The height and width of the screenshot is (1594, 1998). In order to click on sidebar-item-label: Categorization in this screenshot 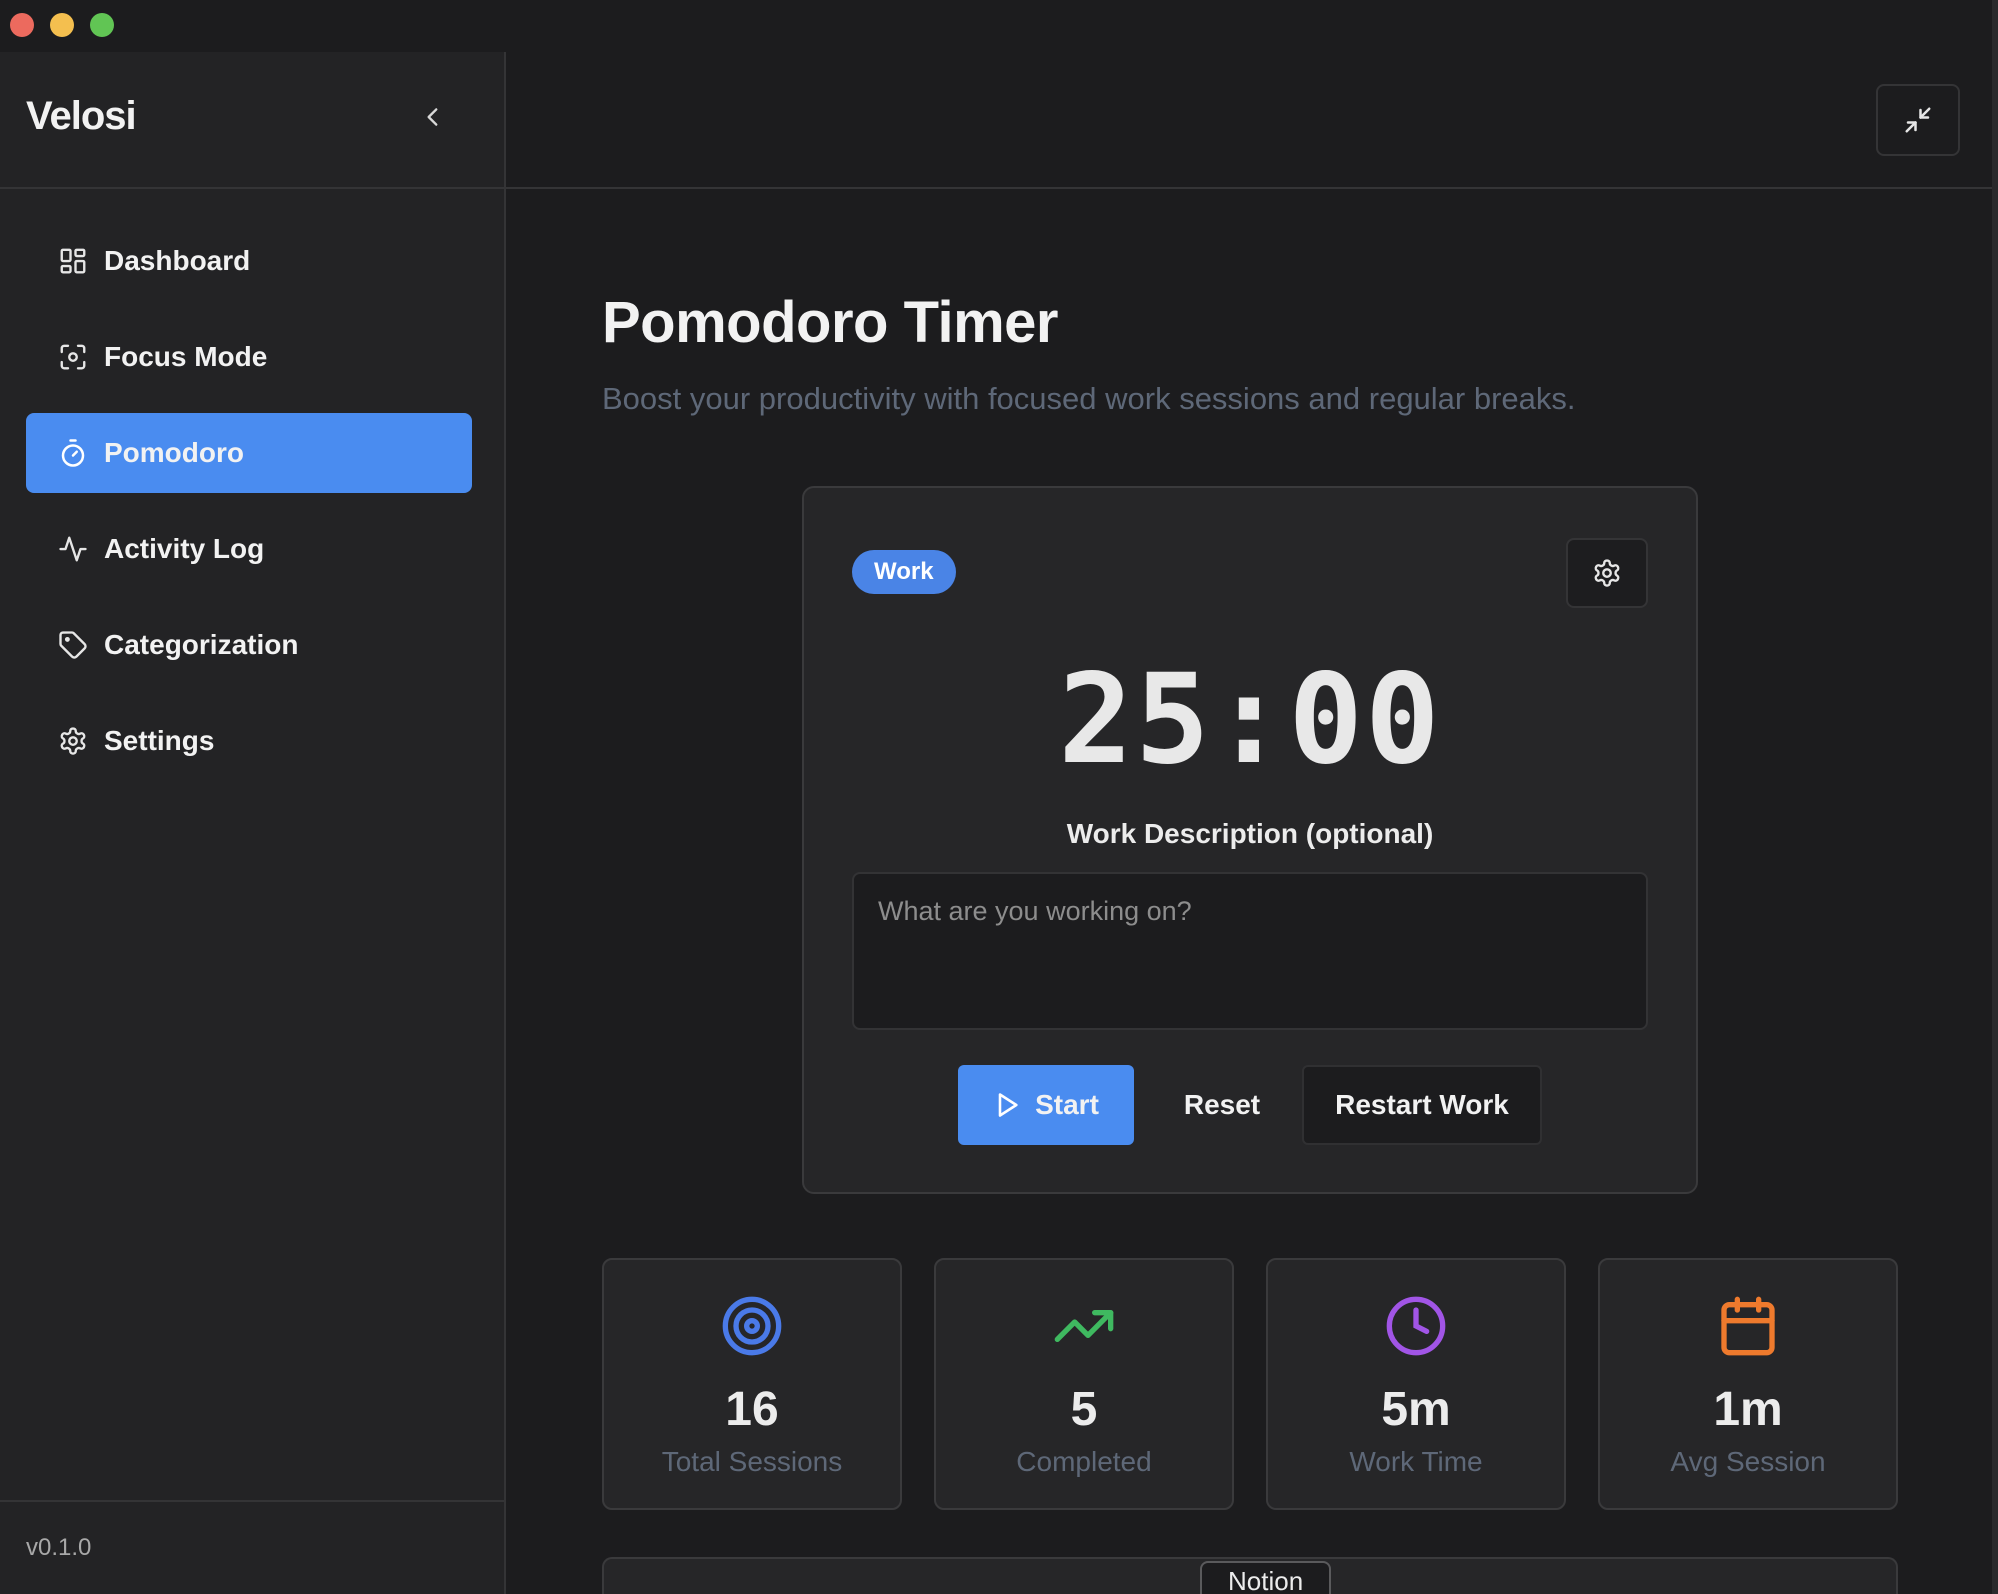, I will do `click(201, 644)`.